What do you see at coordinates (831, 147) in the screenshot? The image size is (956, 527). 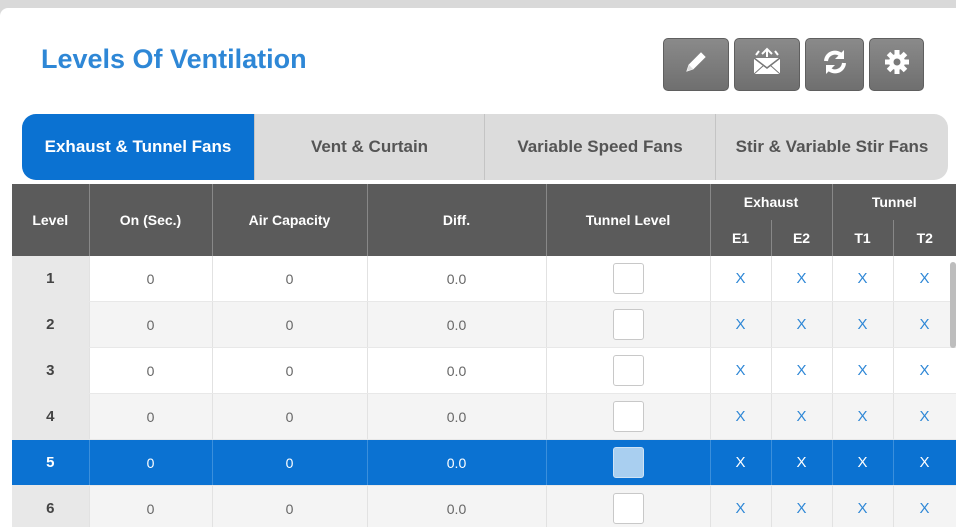 I see `tab-stir-variable-stir-fans: Stir & Variable Stir Fans` at bounding box center [831, 147].